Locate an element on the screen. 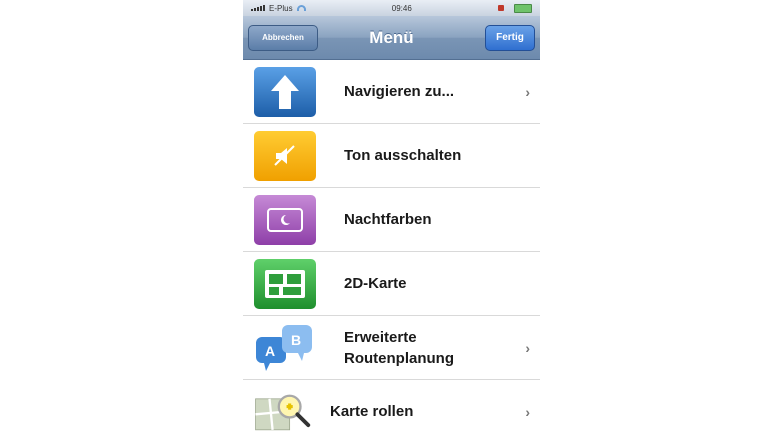 This screenshot has height=442, width=770. status-right is located at coordinates (515, 8).